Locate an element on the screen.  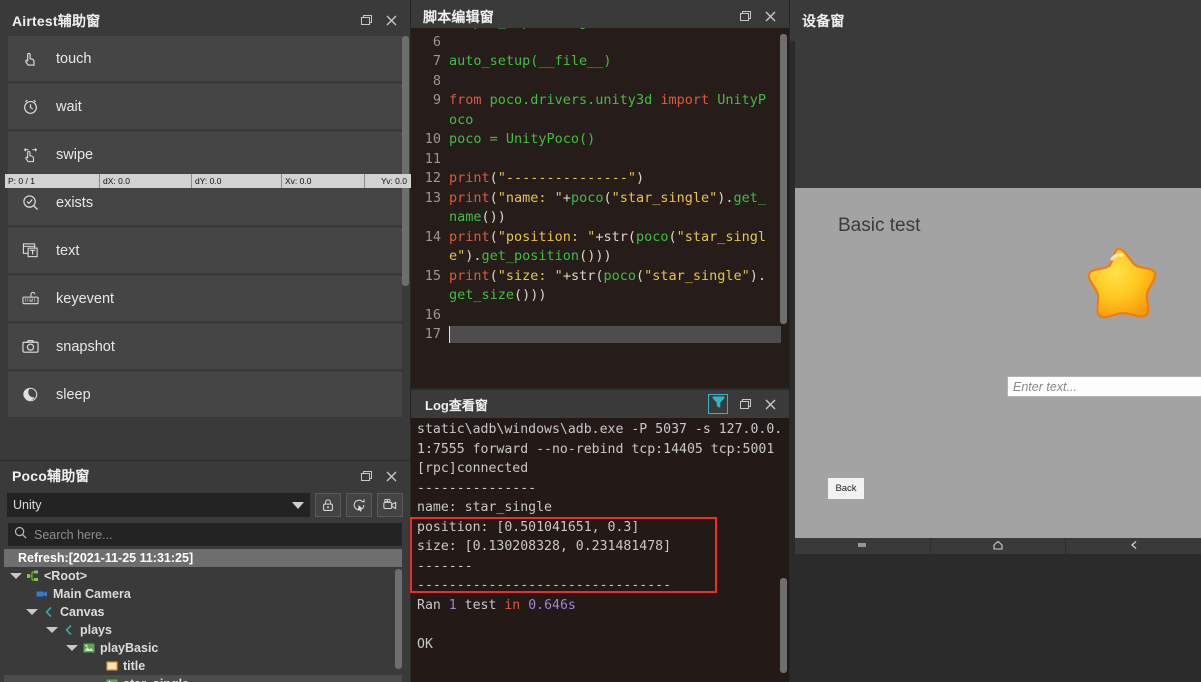
code-line: 16 is located at coordinates (591, 316).